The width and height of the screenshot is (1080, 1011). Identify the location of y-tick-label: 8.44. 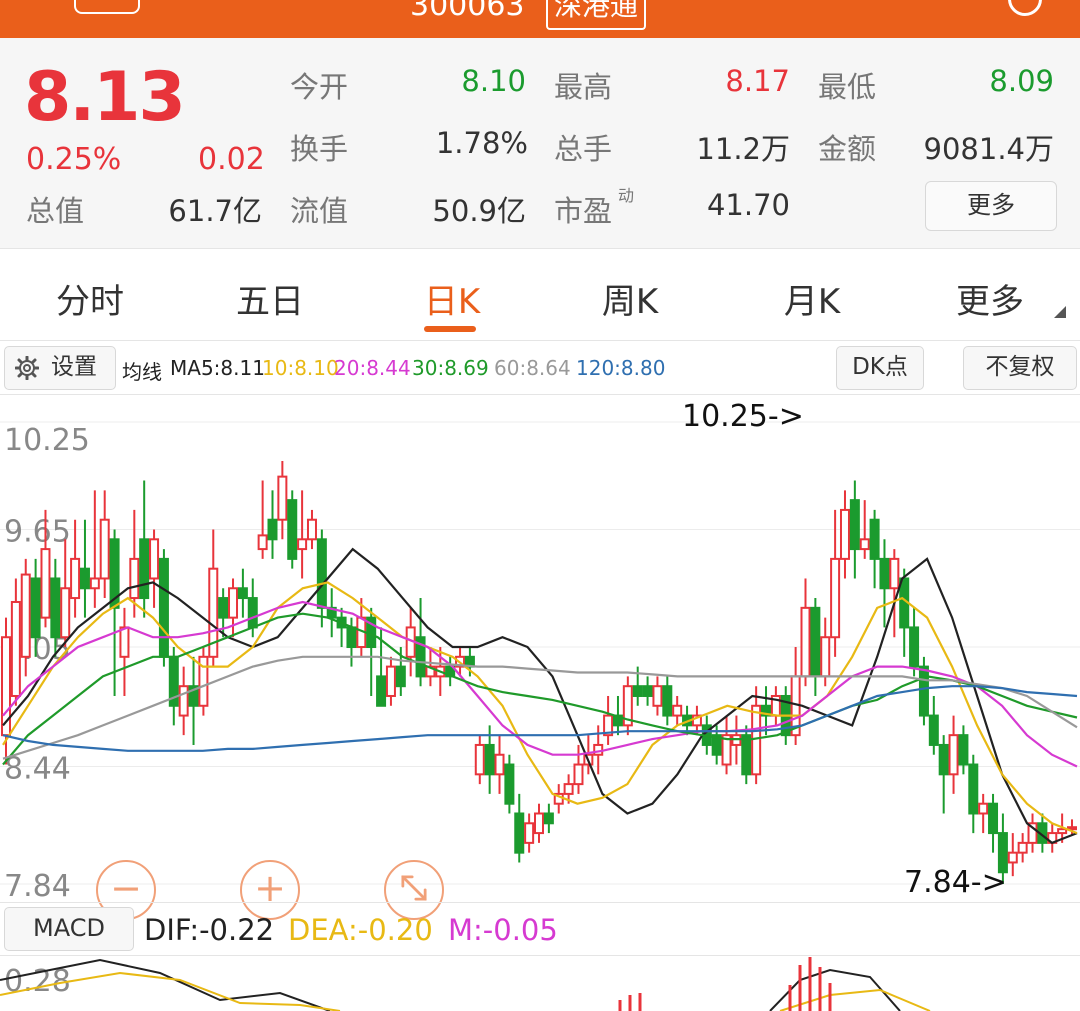
(37, 768).